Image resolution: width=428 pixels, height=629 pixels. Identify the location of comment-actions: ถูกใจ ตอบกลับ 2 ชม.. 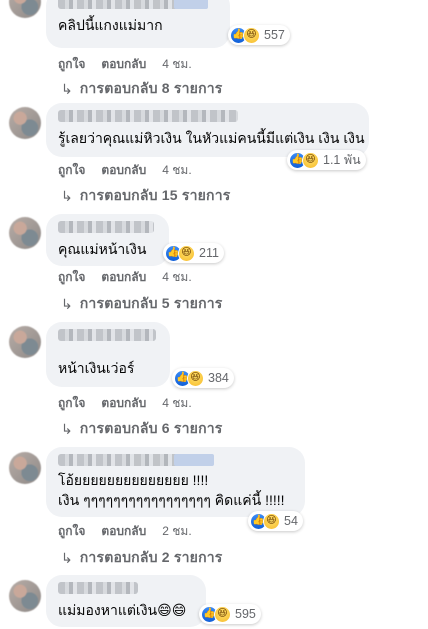
(125, 531).